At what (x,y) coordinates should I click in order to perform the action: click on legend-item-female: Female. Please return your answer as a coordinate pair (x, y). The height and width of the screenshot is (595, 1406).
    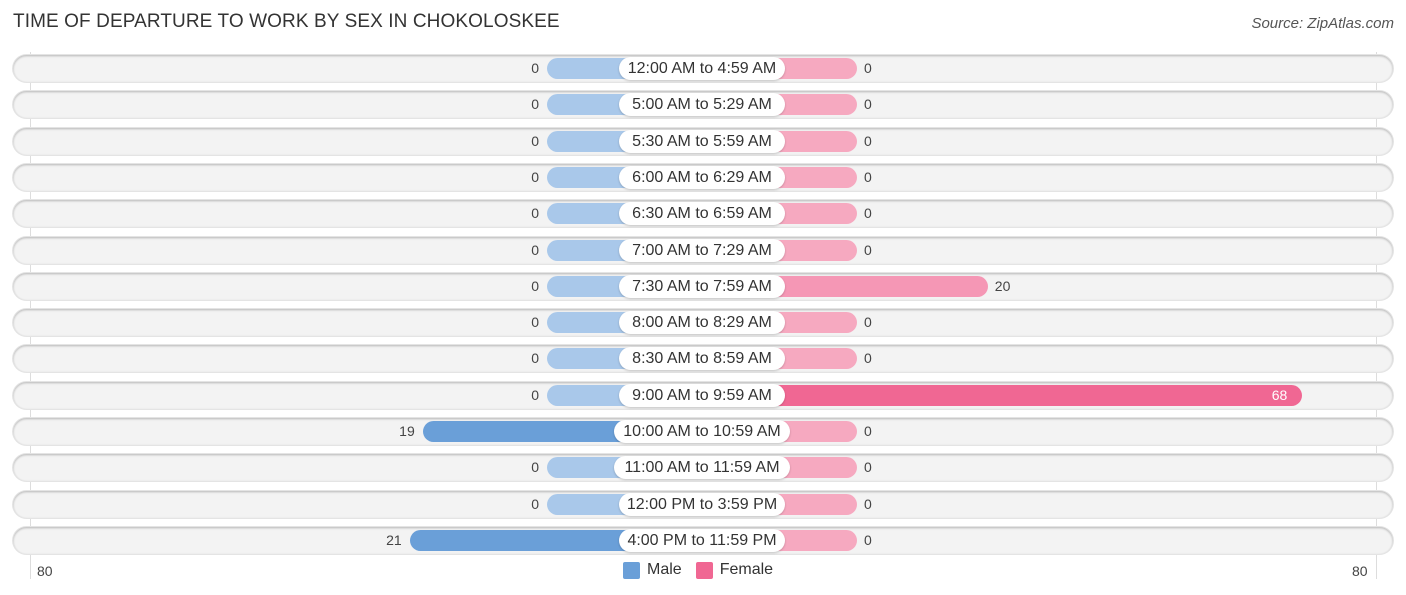
    Looking at the image, I should click on (734, 570).